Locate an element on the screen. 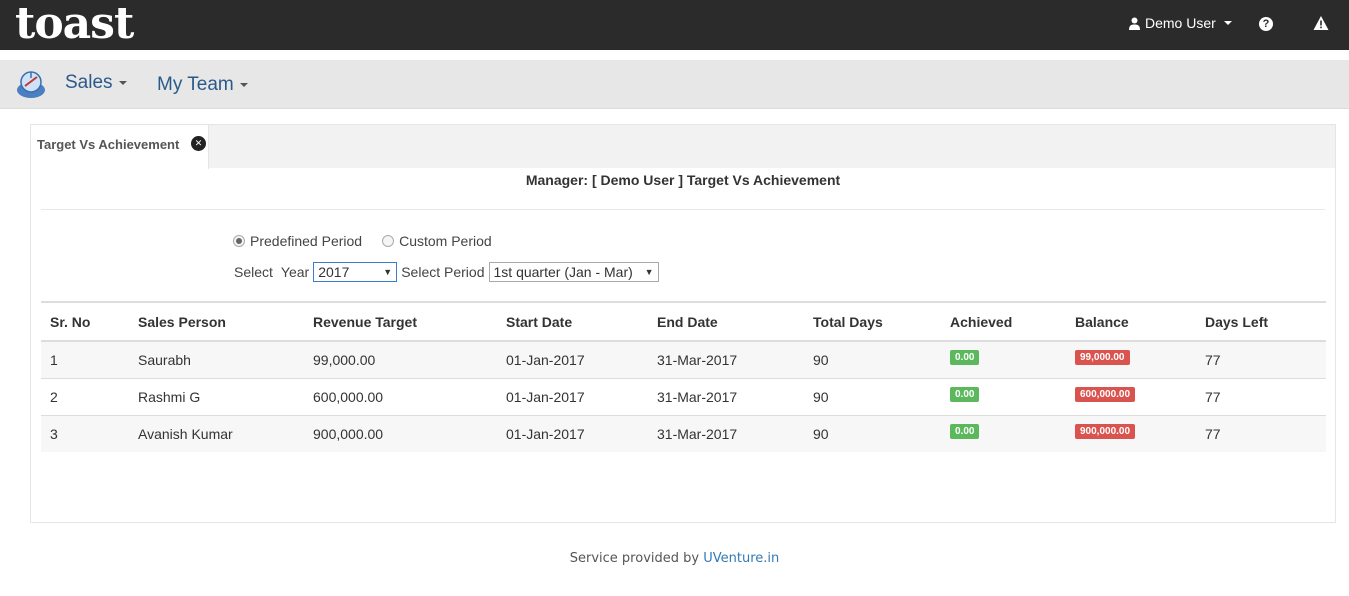 The image size is (1349, 596). period-type-group: Predefined Period Custom Period is located at coordinates (372, 241).